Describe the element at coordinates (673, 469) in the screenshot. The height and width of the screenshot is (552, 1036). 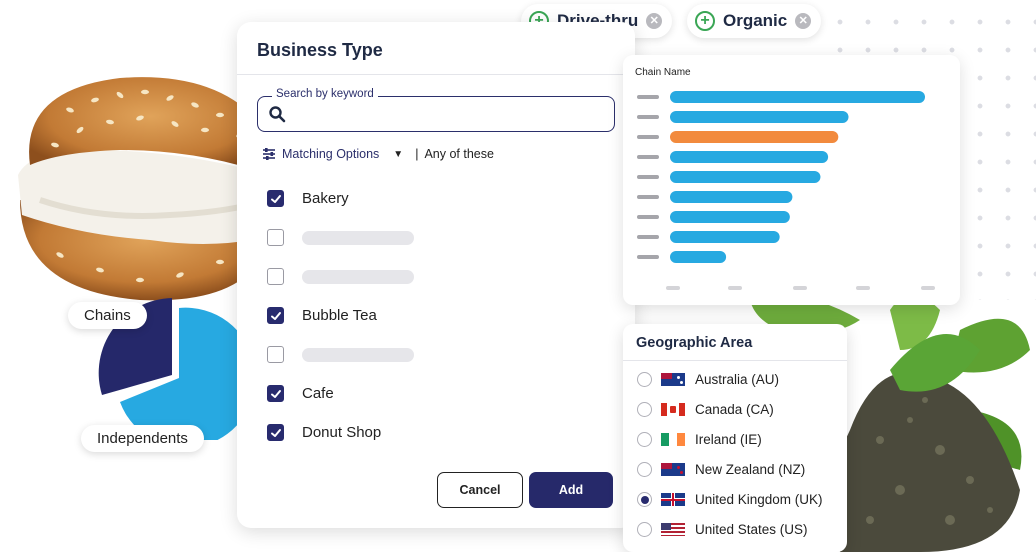
I see `flag-nz-icon` at that location.